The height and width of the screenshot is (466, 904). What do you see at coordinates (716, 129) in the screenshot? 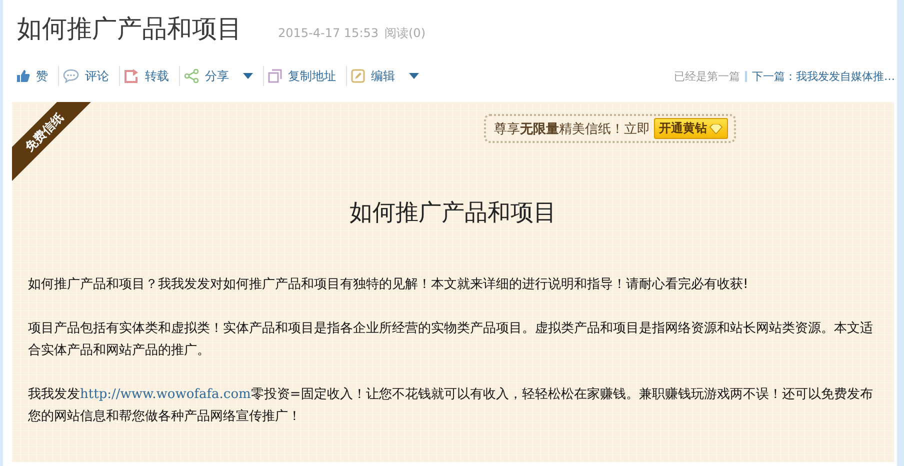
I see `diamond-icon` at bounding box center [716, 129].